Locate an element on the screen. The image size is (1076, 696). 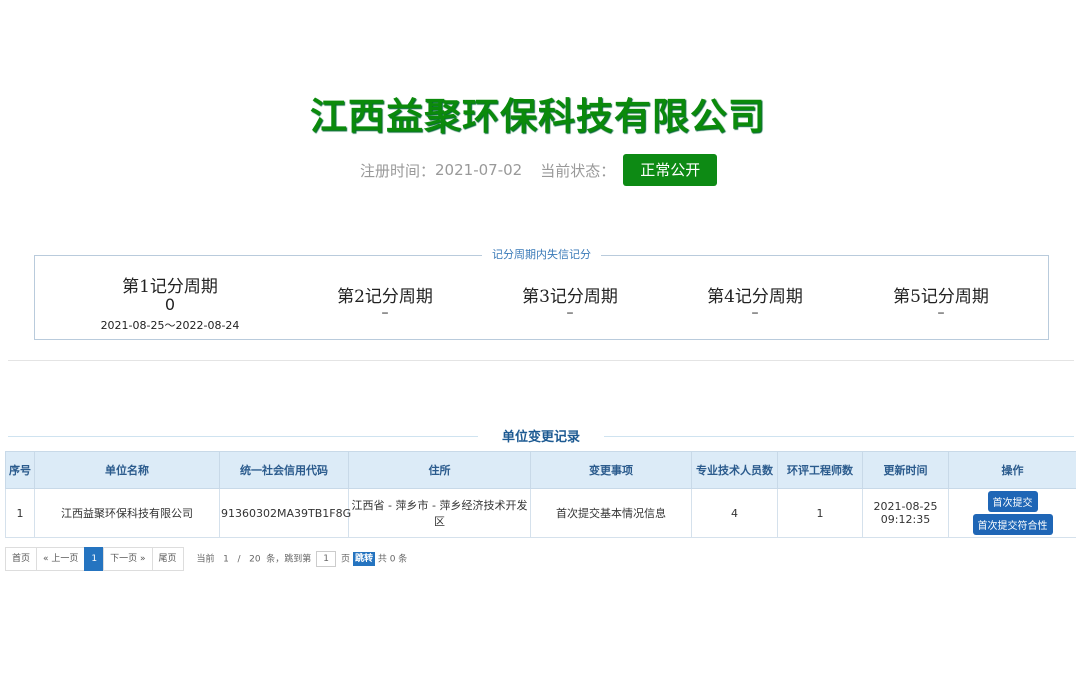
col-header: 变更事项 is located at coordinates (611, 470).